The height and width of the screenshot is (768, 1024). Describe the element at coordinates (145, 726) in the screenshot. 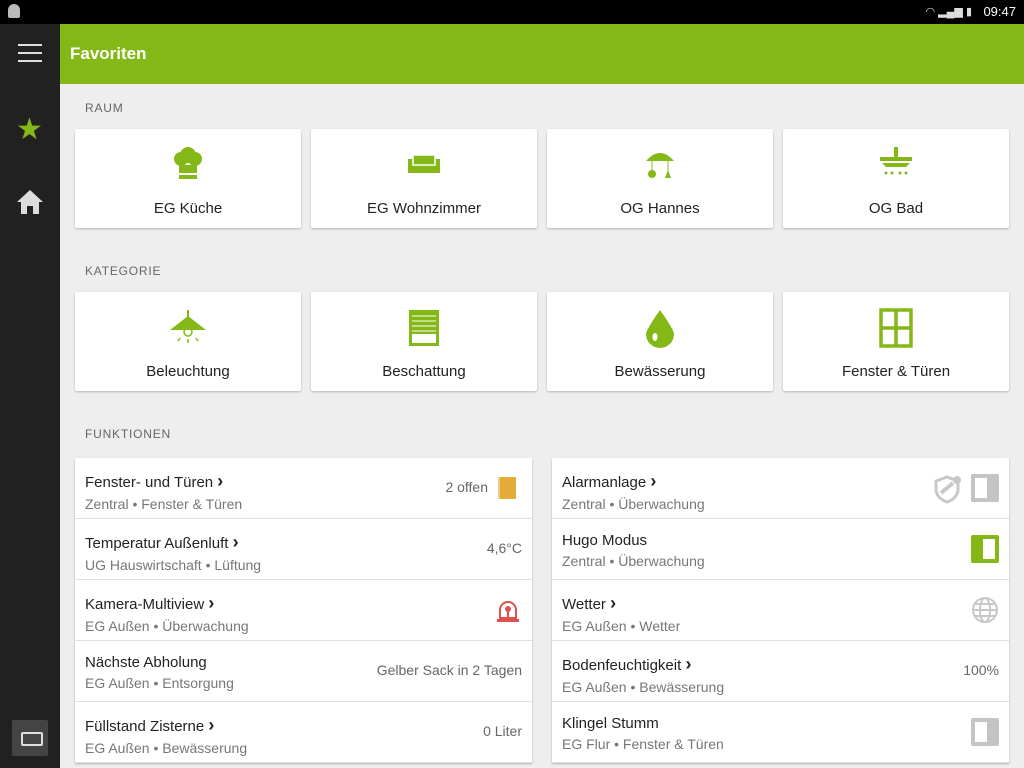

I see `function-title: Füllstand Zisterne` at that location.